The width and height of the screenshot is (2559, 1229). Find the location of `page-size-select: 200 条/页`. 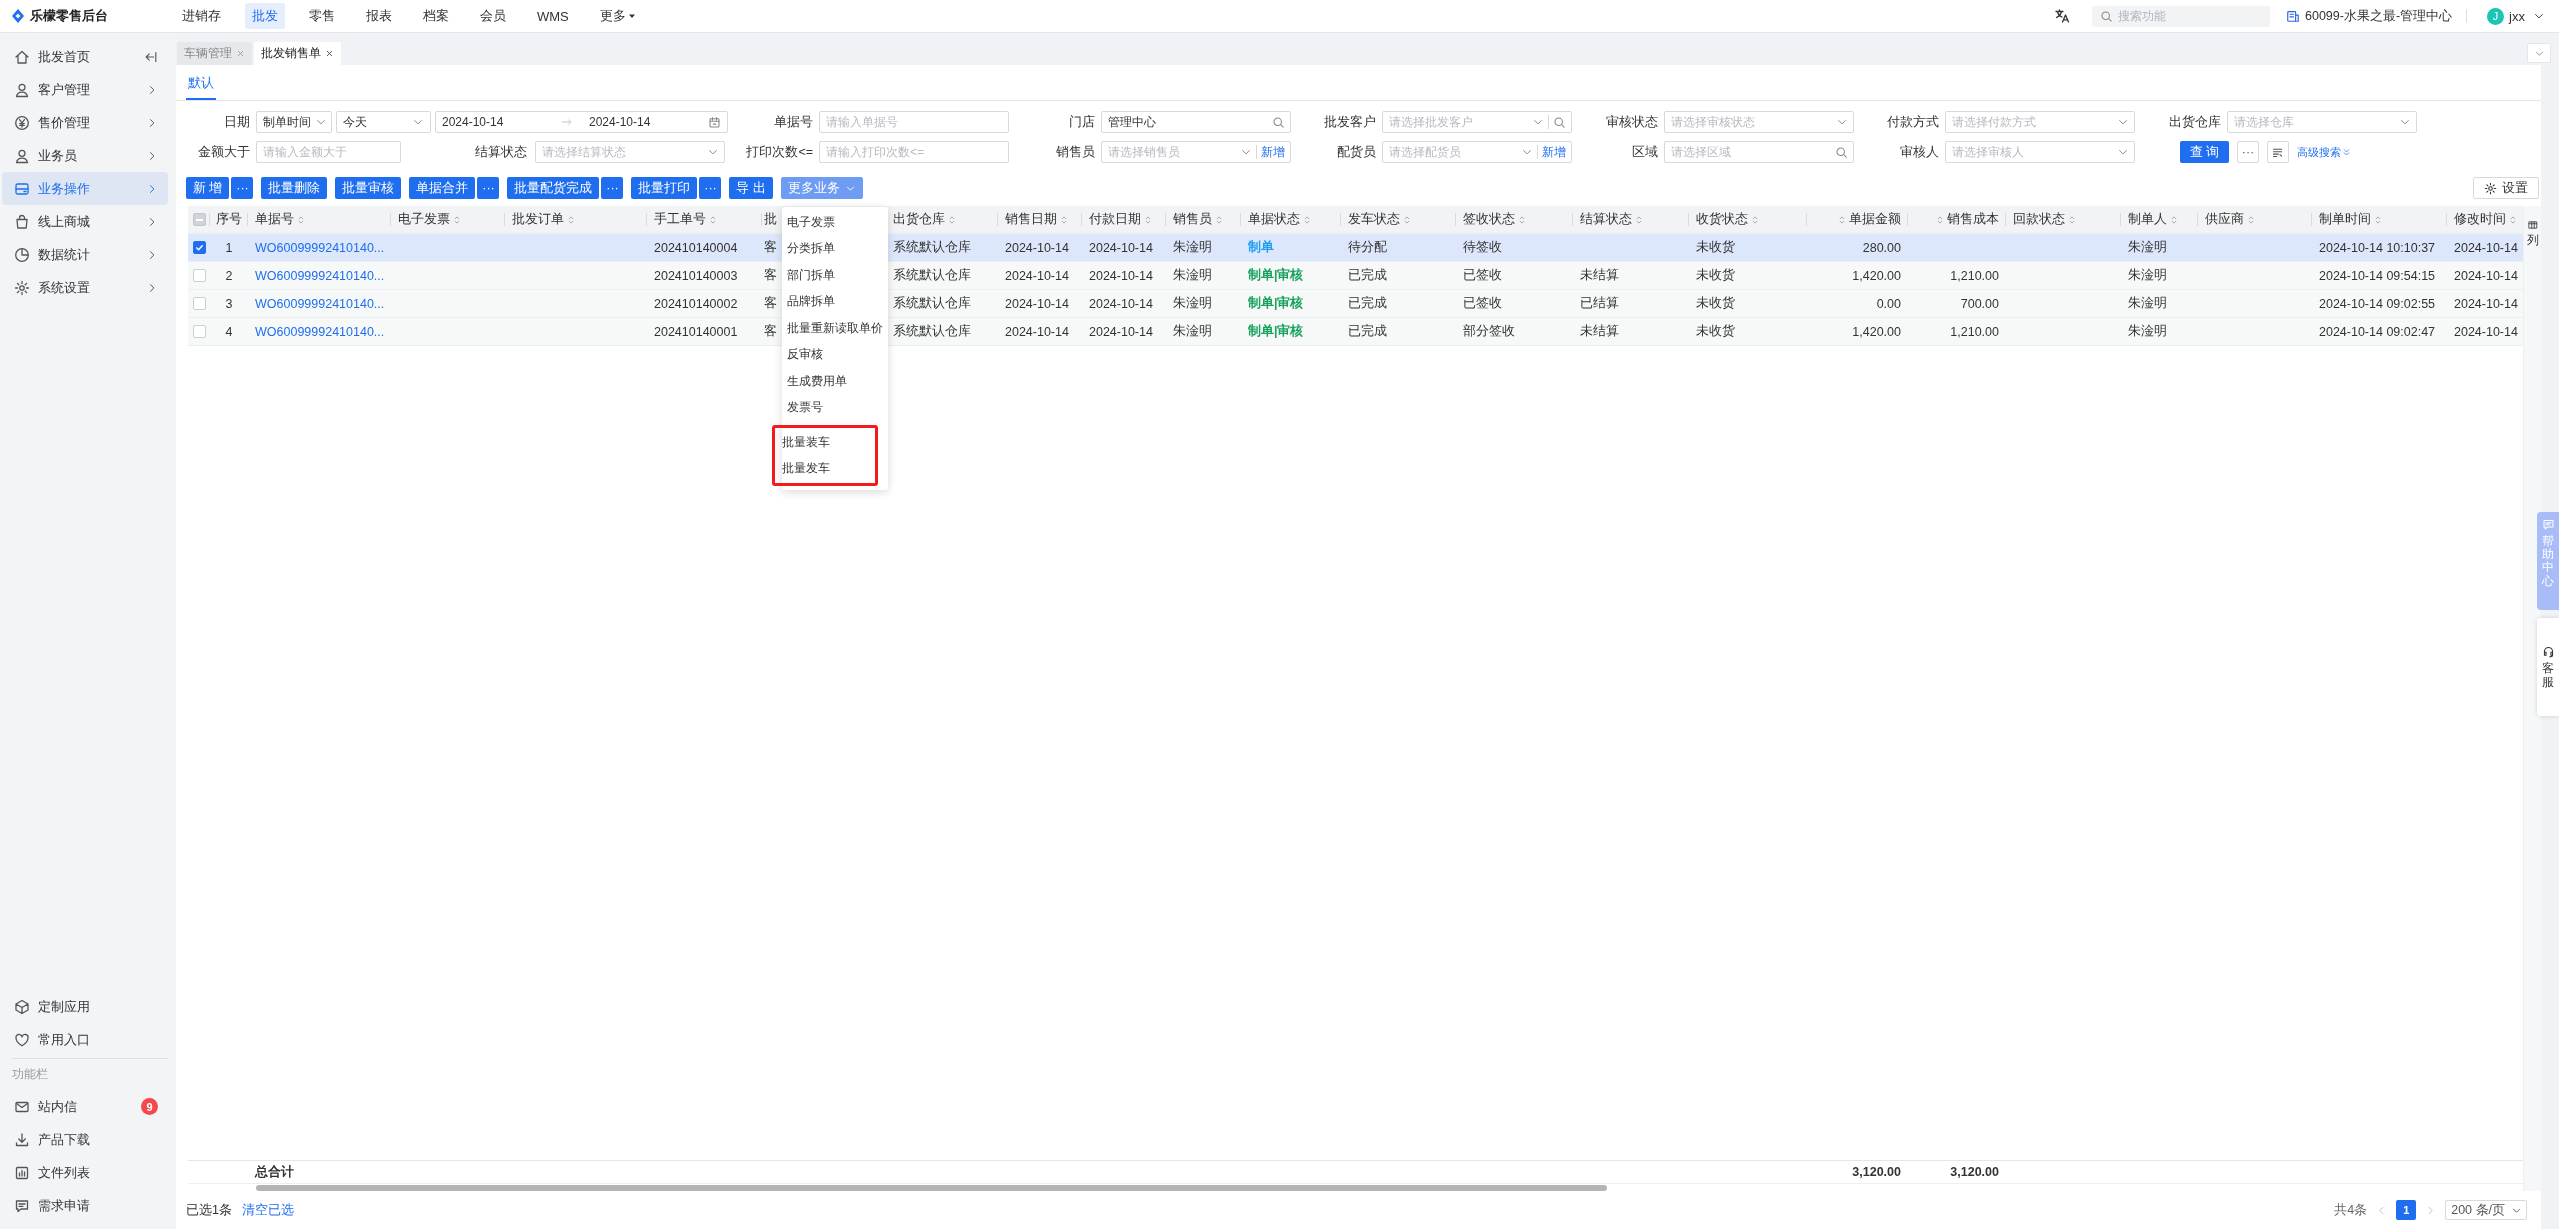

page-size-select: 200 条/页 is located at coordinates (2486, 1210).